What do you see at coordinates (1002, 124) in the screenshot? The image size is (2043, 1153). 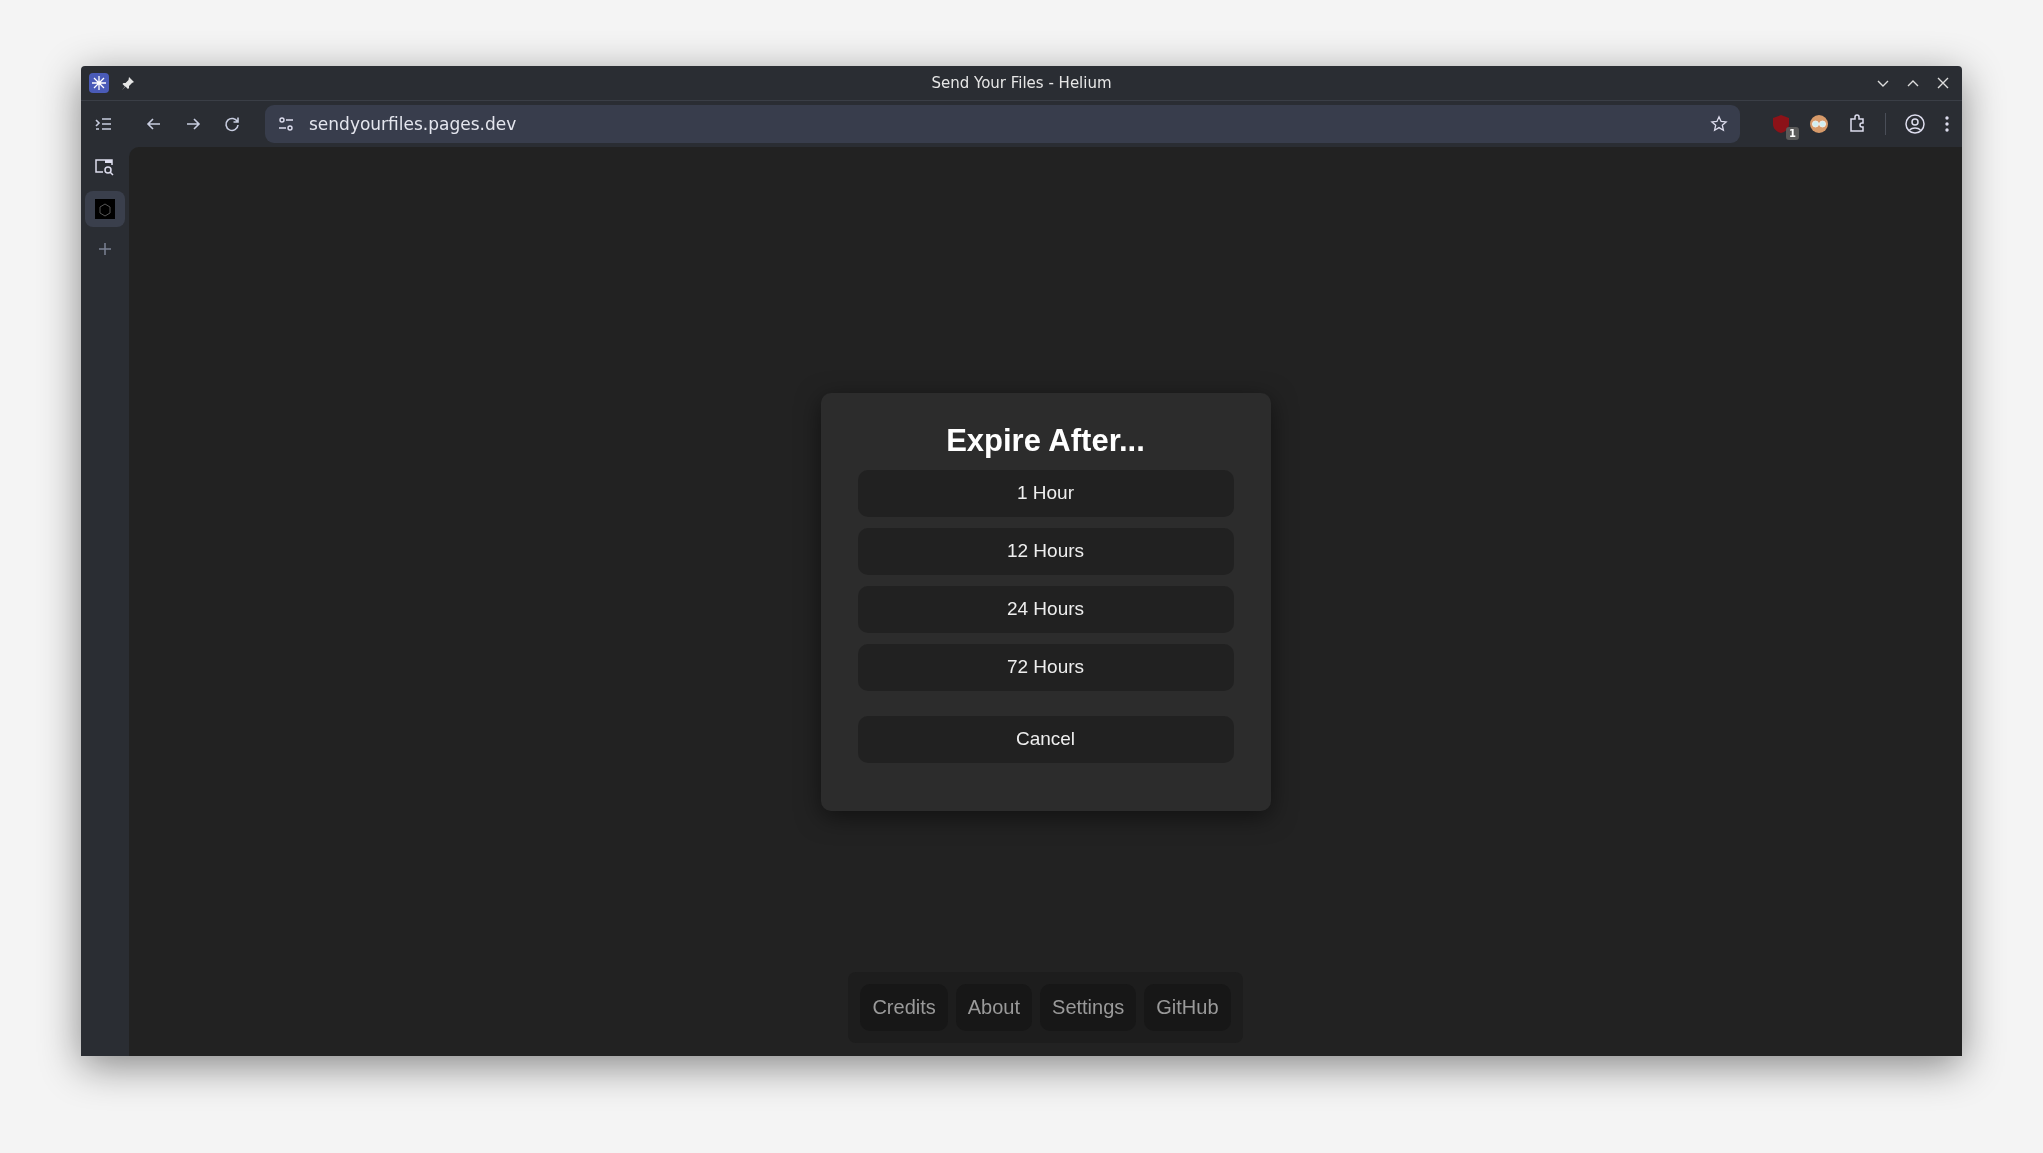 I see `address-bar: sendyourfiles.pages.dev` at bounding box center [1002, 124].